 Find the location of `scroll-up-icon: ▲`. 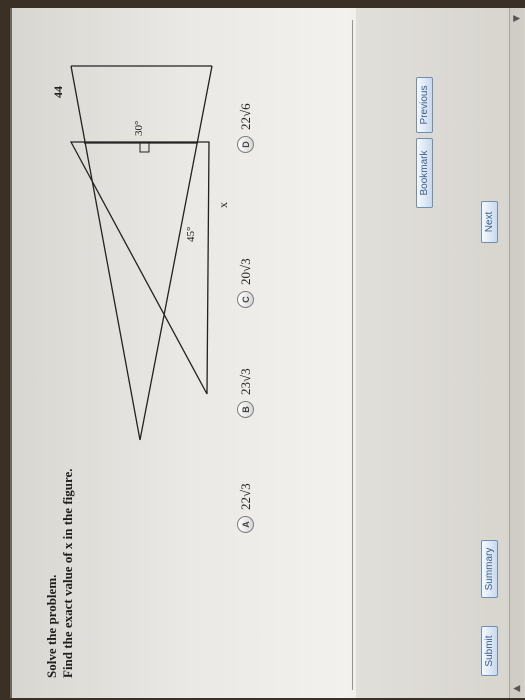

scroll-up-icon: ▲ is located at coordinates (517, 688).